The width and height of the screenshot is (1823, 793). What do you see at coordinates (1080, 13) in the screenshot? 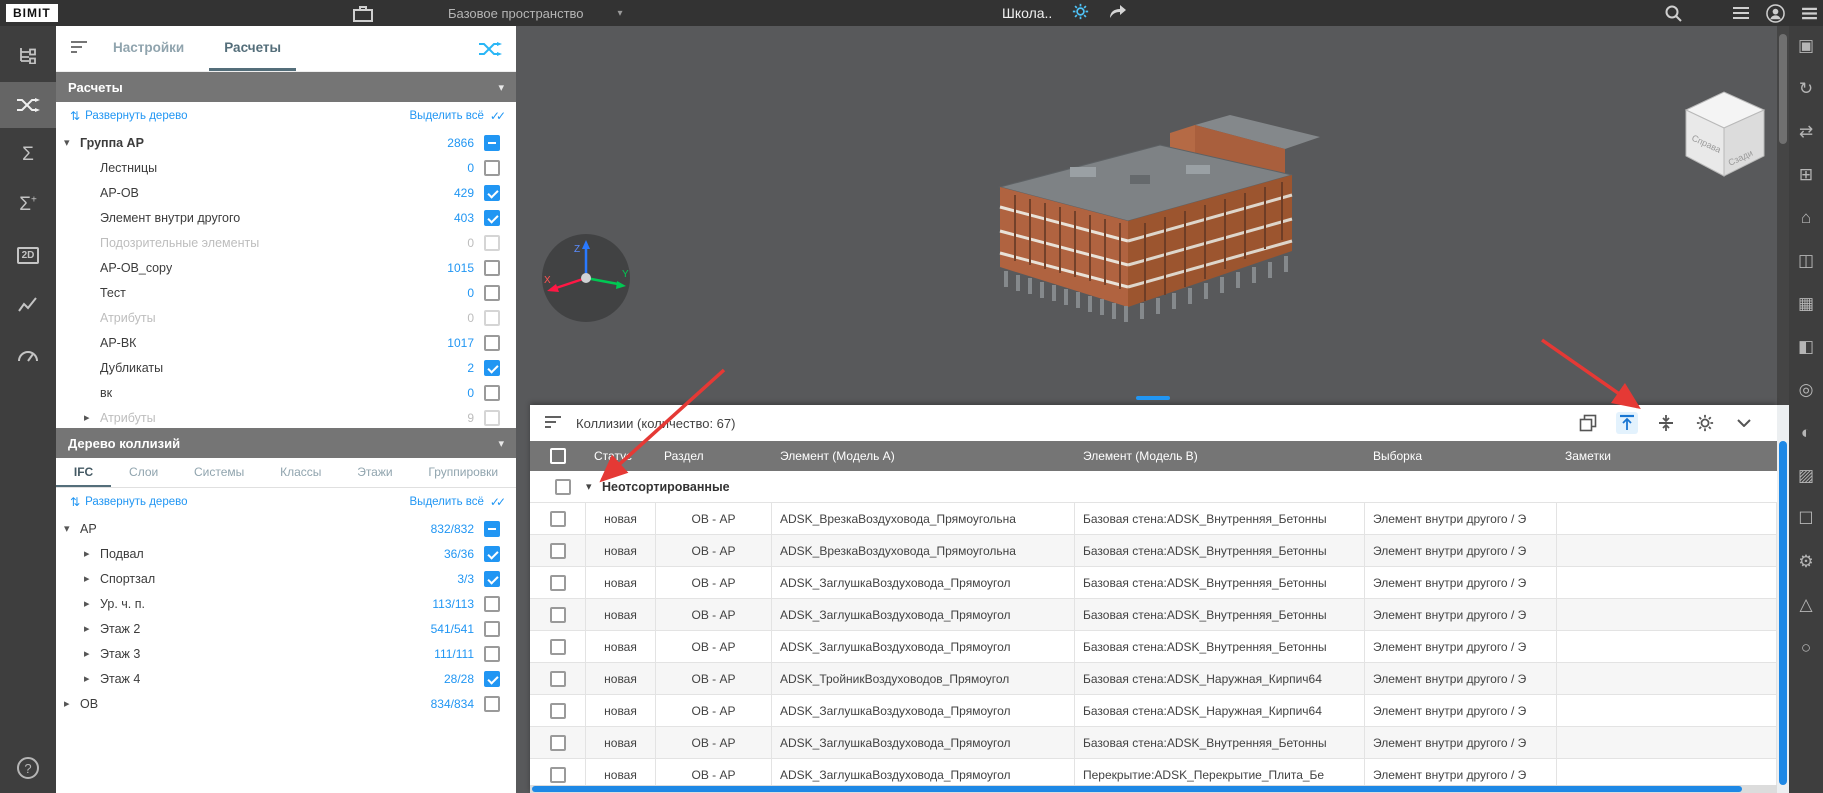
I see `project-settings-icon` at bounding box center [1080, 13].